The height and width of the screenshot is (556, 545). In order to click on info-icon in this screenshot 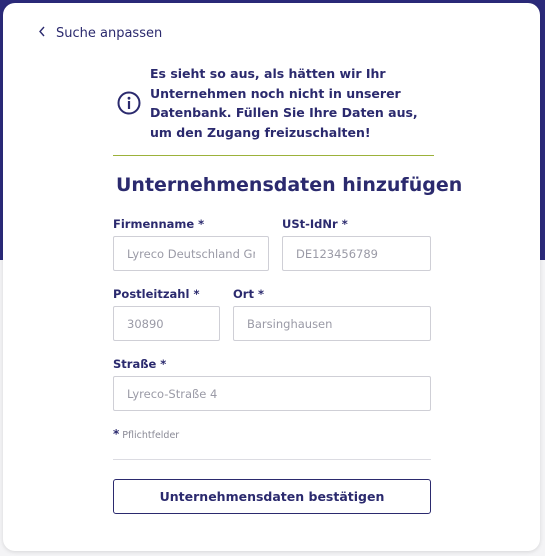, I will do `click(129, 105)`.